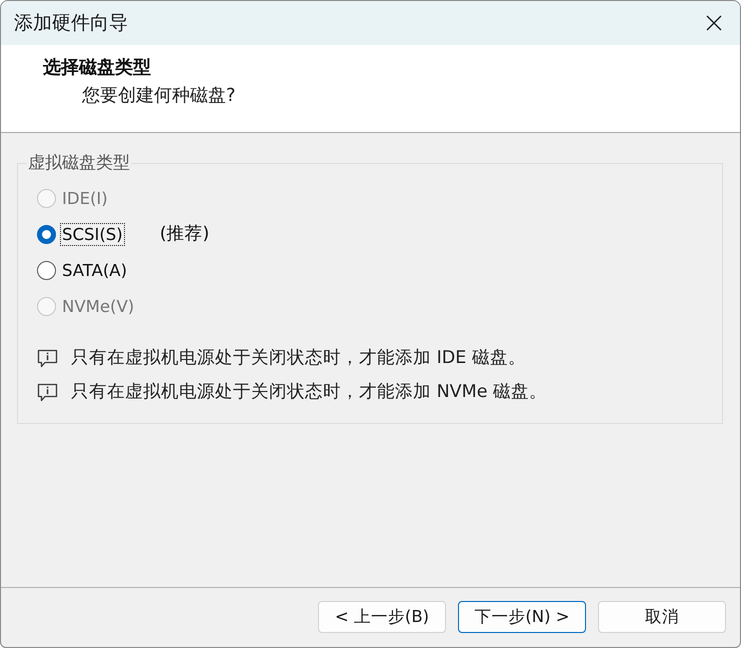 The image size is (741, 648). What do you see at coordinates (185, 234) in the screenshot?
I see `recommended-note: (推荐)` at bounding box center [185, 234].